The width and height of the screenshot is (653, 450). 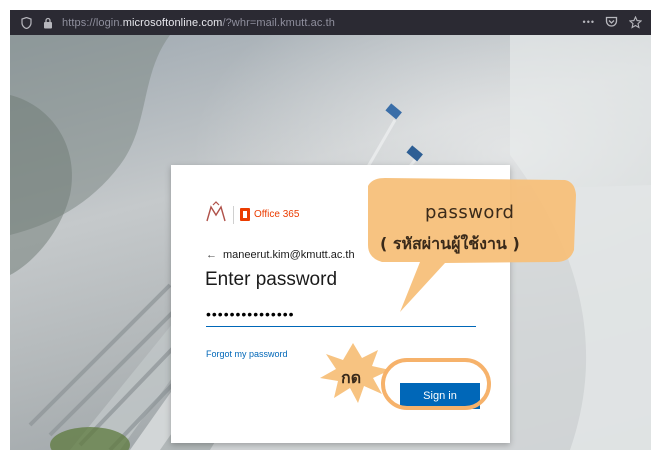 What do you see at coordinates (172, 22) in the screenshot?
I see `url-host: microsoftonline.com` at bounding box center [172, 22].